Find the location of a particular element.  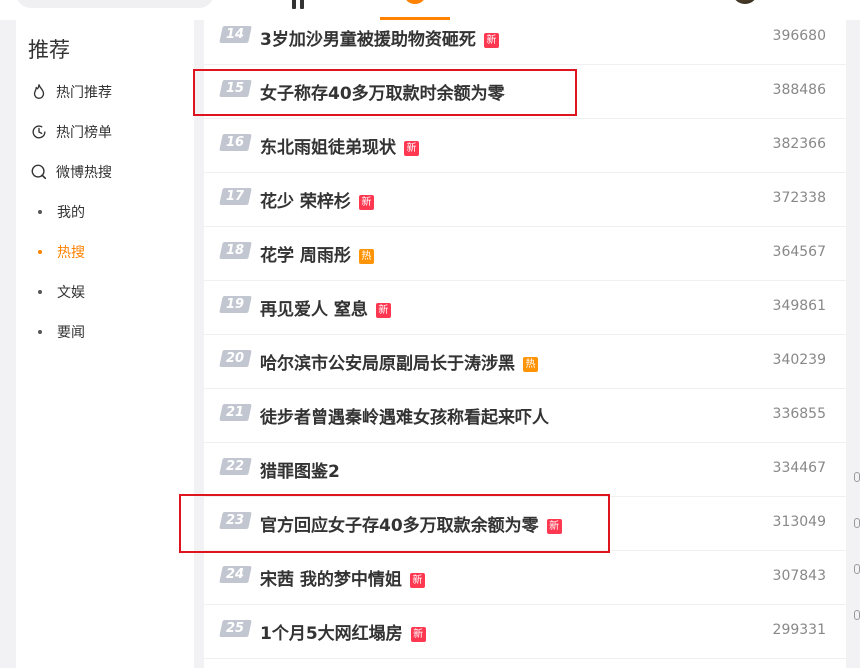

sidebar-item-label: 微博热搜 is located at coordinates (84, 173).